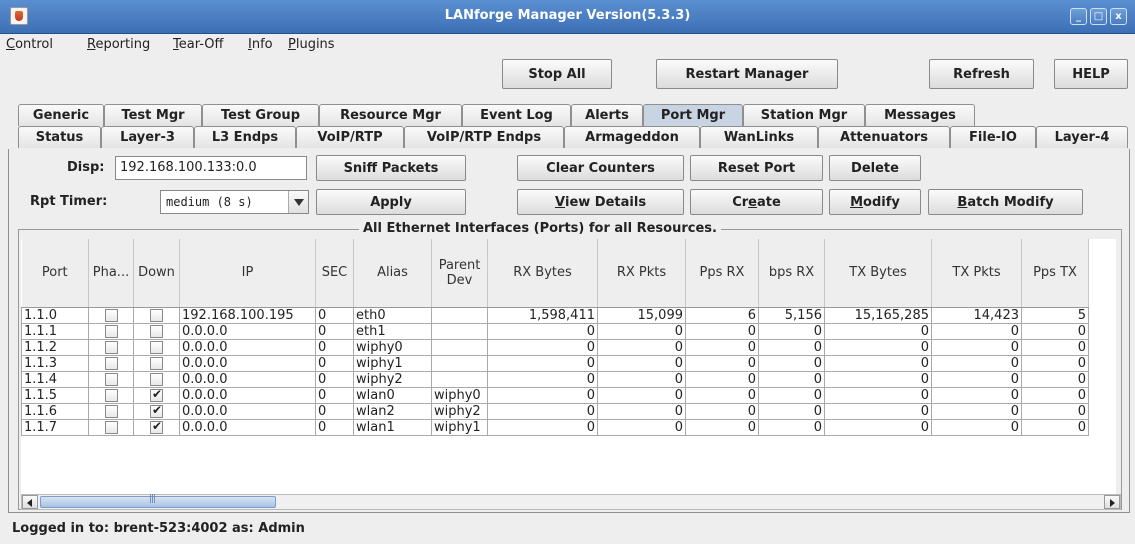 This screenshot has width=1135, height=544. What do you see at coordinates (516, 115) in the screenshot?
I see `tab-event-log: Event Log` at bounding box center [516, 115].